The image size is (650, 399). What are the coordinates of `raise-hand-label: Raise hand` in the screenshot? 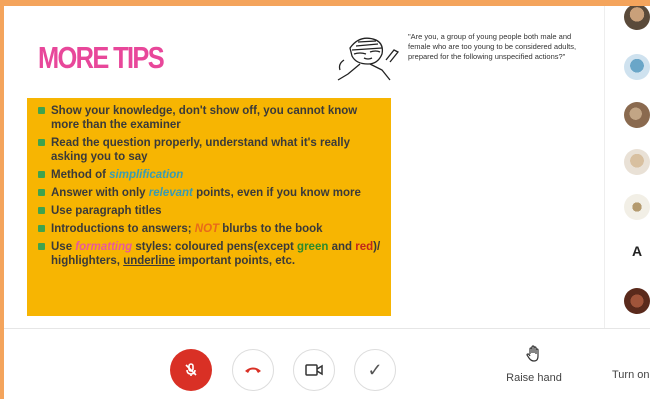 It's located at (534, 378).